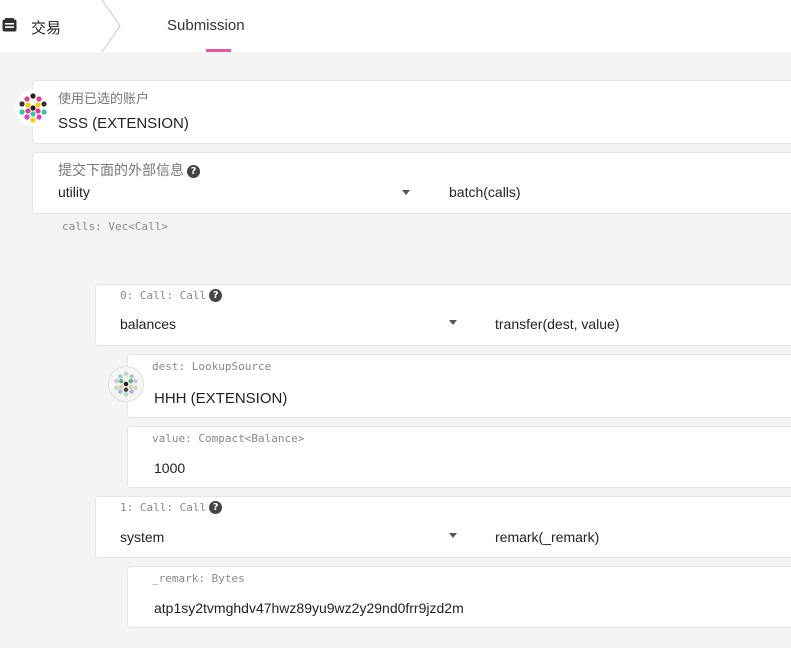 This screenshot has height=648, width=791. What do you see at coordinates (206, 25) in the screenshot?
I see `tab-submission: Submission` at bounding box center [206, 25].